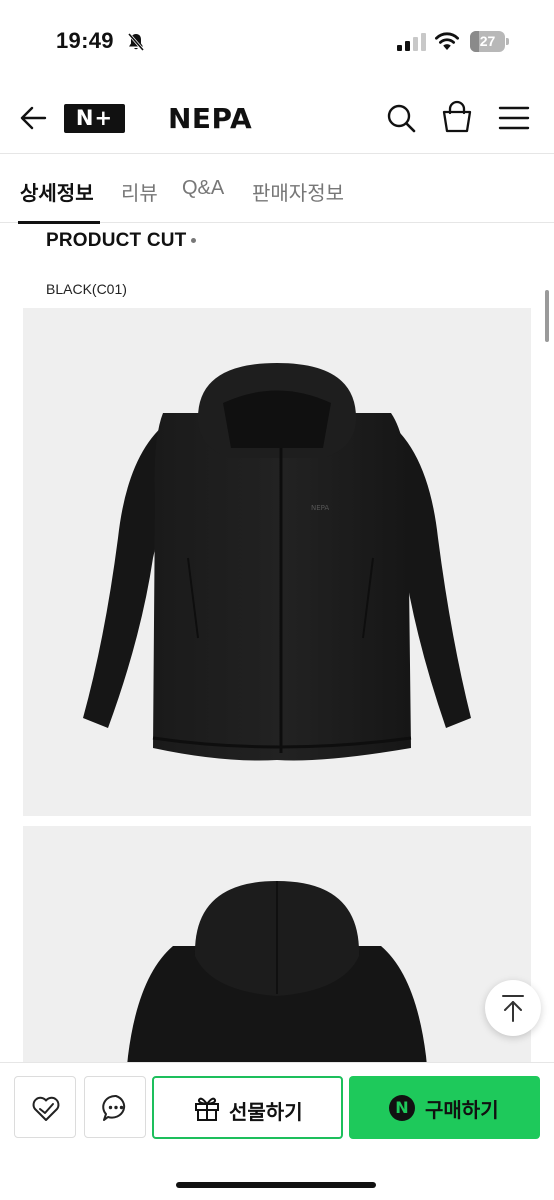  I want to click on tab-details: 상세정보, so click(57, 199).